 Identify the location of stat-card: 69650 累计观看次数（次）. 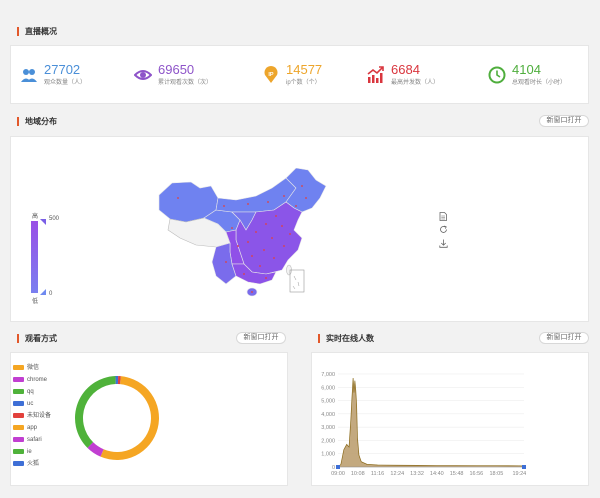
(189, 75).